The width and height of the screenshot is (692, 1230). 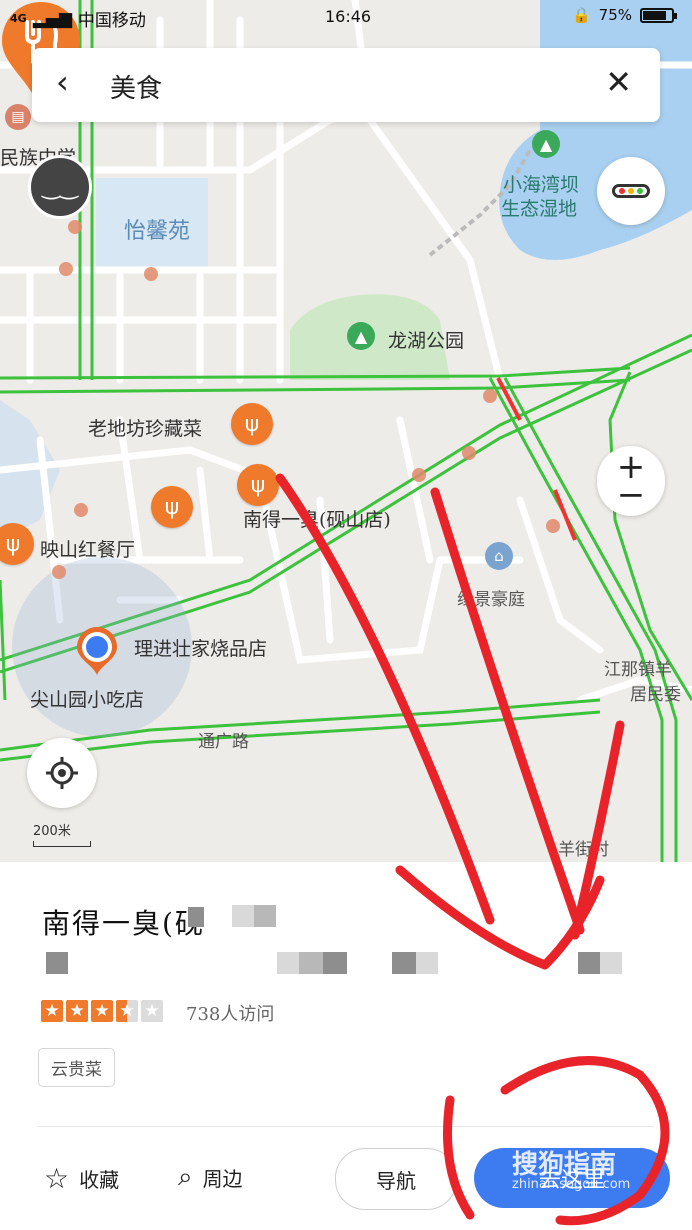 I want to click on map-label-jianshan: 尖山园小吃店, so click(x=87, y=700).